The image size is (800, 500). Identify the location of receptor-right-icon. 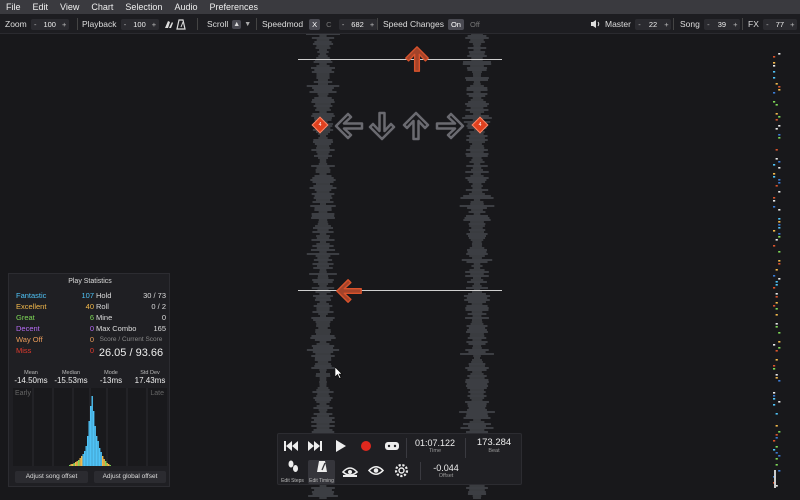
(450, 126).